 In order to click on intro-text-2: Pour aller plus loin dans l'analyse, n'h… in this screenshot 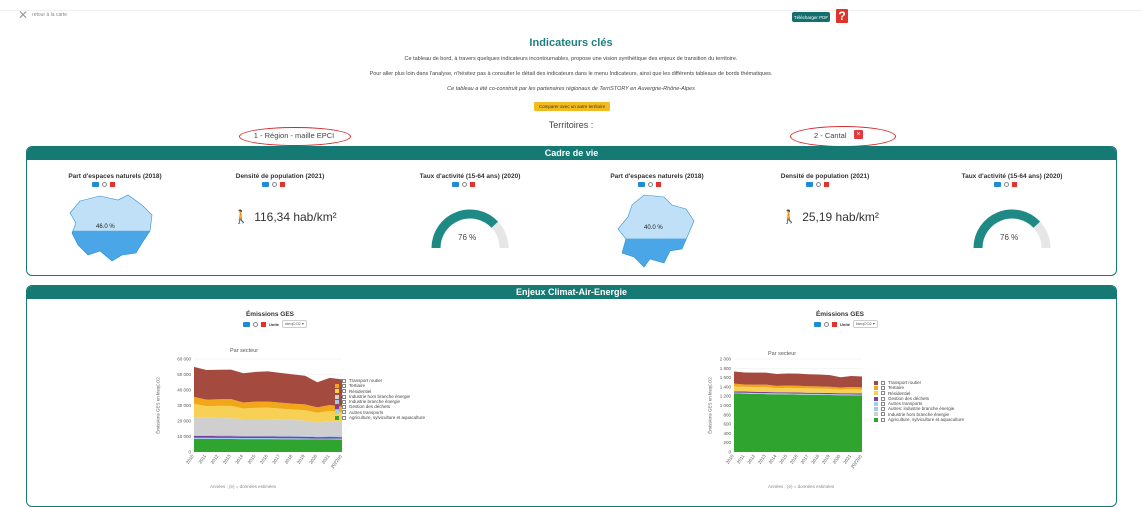, I will do `click(571, 74)`.